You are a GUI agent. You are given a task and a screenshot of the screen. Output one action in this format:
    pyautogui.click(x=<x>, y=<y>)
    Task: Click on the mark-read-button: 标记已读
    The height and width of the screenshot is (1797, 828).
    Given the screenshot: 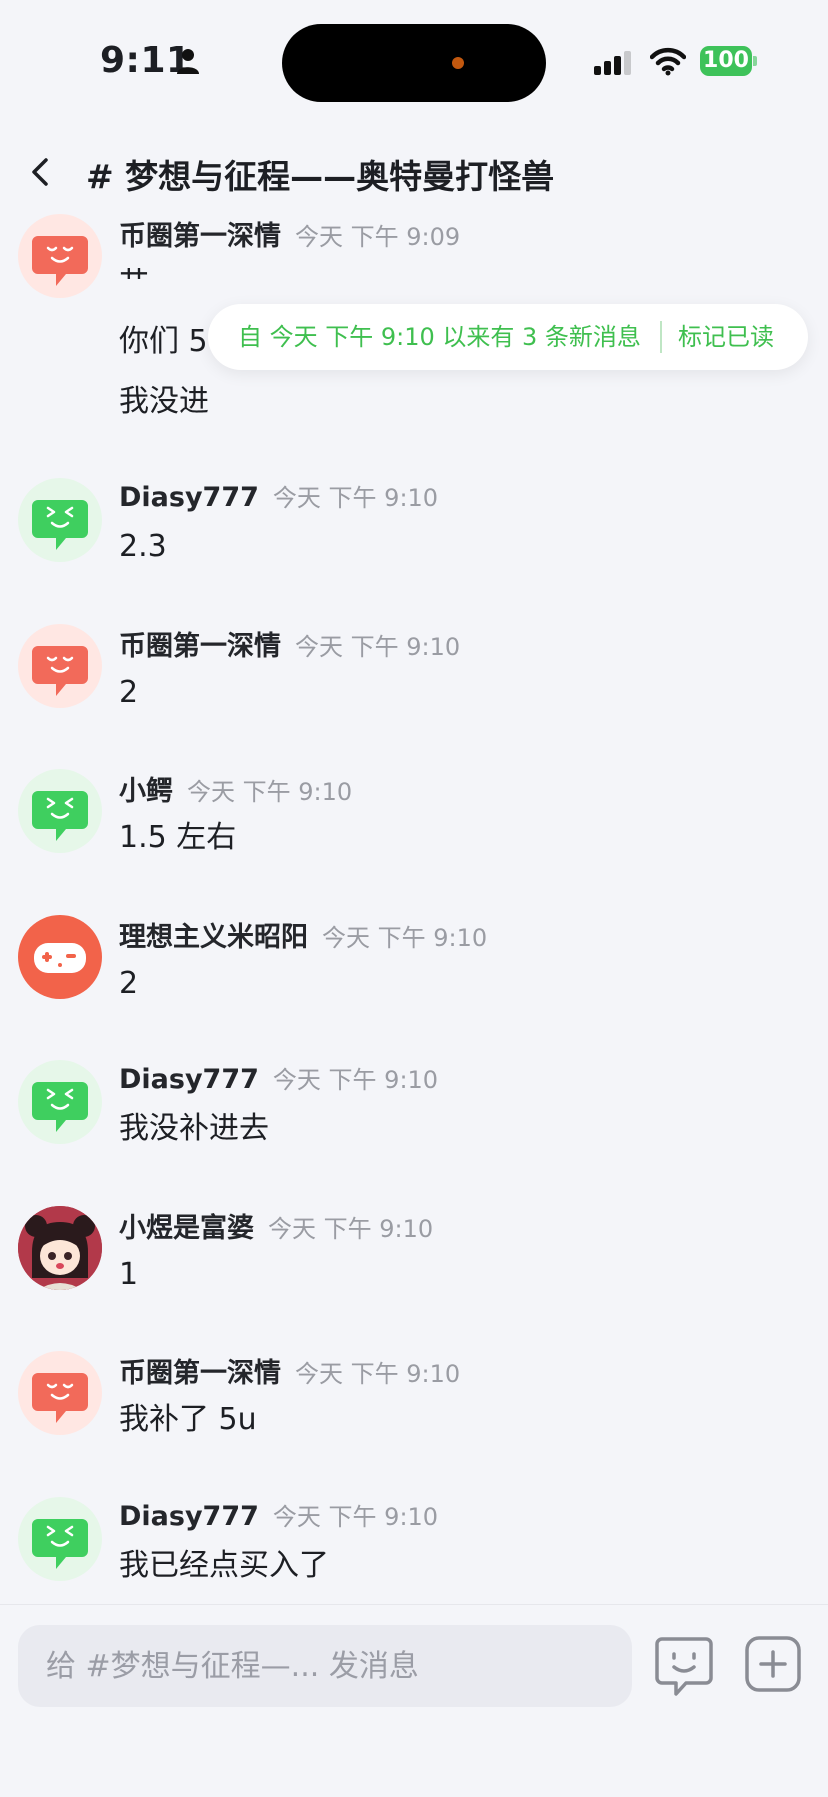 What is the action you would take?
    pyautogui.click(x=726, y=337)
    